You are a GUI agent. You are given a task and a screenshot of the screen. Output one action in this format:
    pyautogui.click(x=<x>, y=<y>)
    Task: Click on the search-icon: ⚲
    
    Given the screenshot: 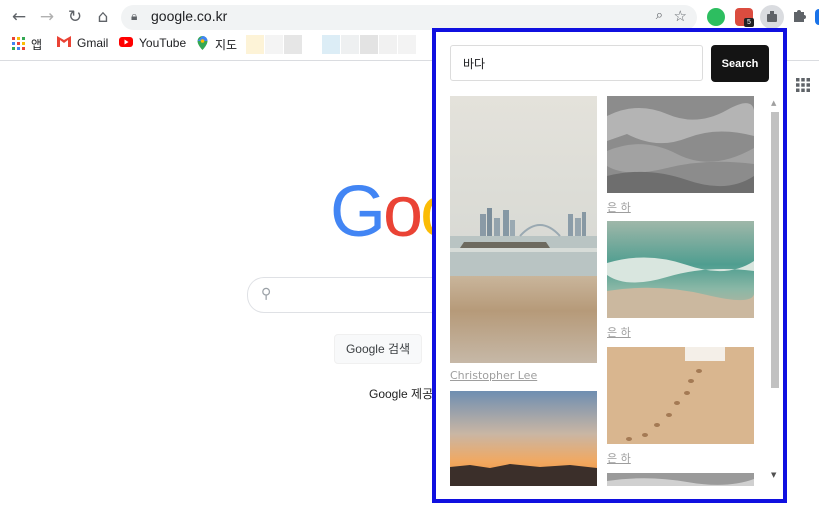 What is the action you would take?
    pyautogui.click(x=266, y=294)
    